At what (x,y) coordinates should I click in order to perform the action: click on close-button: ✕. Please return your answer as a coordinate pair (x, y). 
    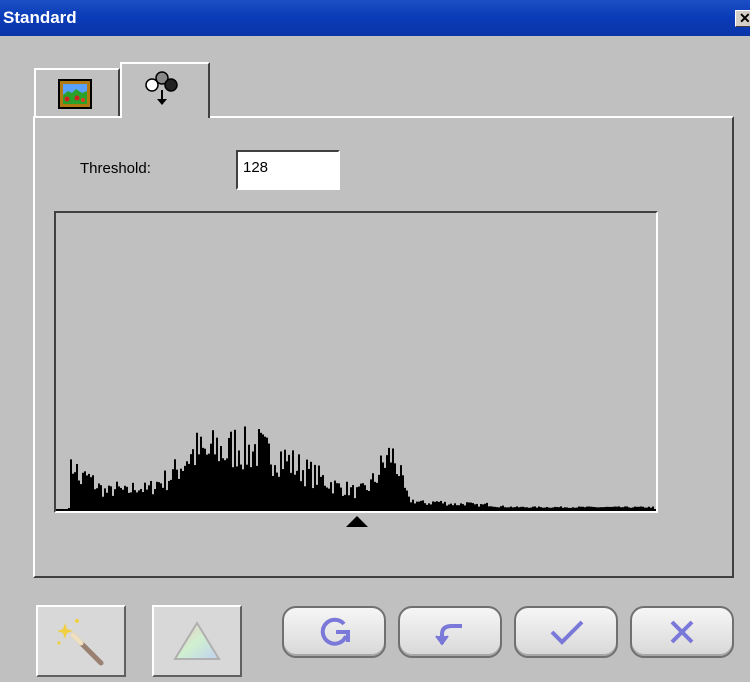
    Looking at the image, I should click on (742, 18).